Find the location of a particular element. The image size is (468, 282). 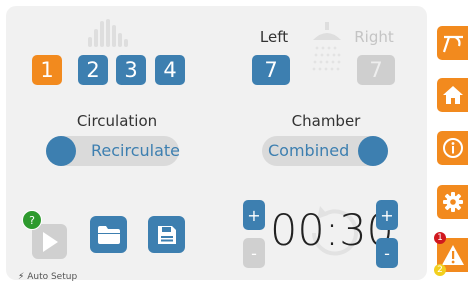

info-icon is located at coordinates (452, 148).